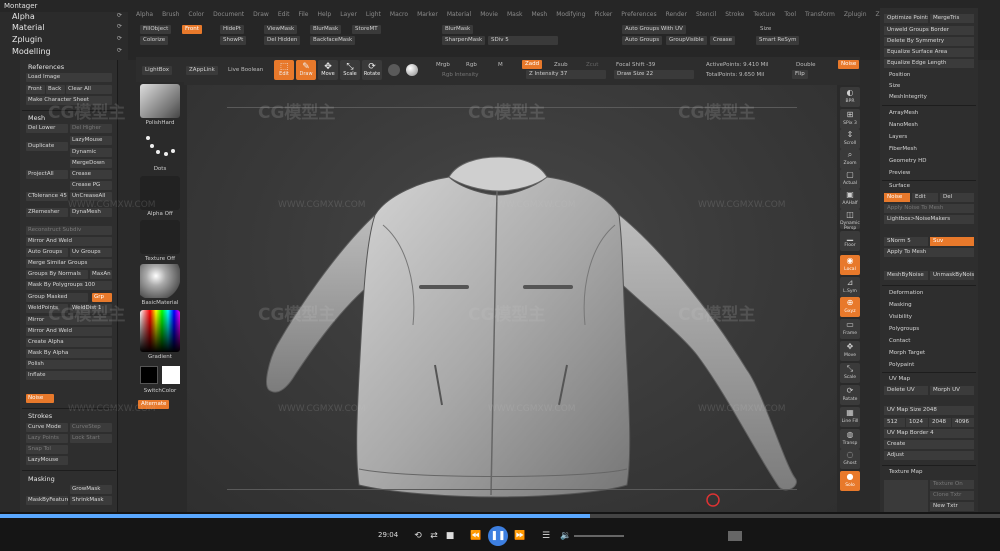 The height and width of the screenshot is (551, 1000). I want to click on masking-section: Masking, so click(900, 305).